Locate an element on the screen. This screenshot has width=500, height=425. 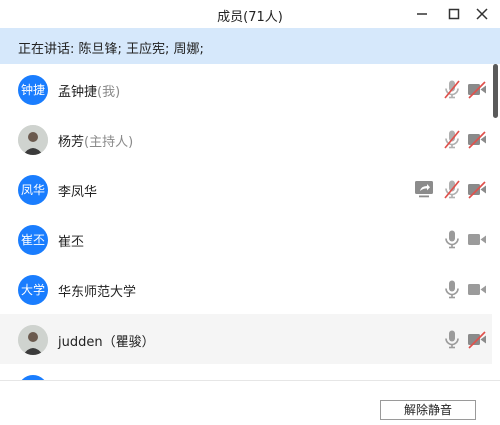
member-name: 崔丕 is located at coordinates (71, 242).